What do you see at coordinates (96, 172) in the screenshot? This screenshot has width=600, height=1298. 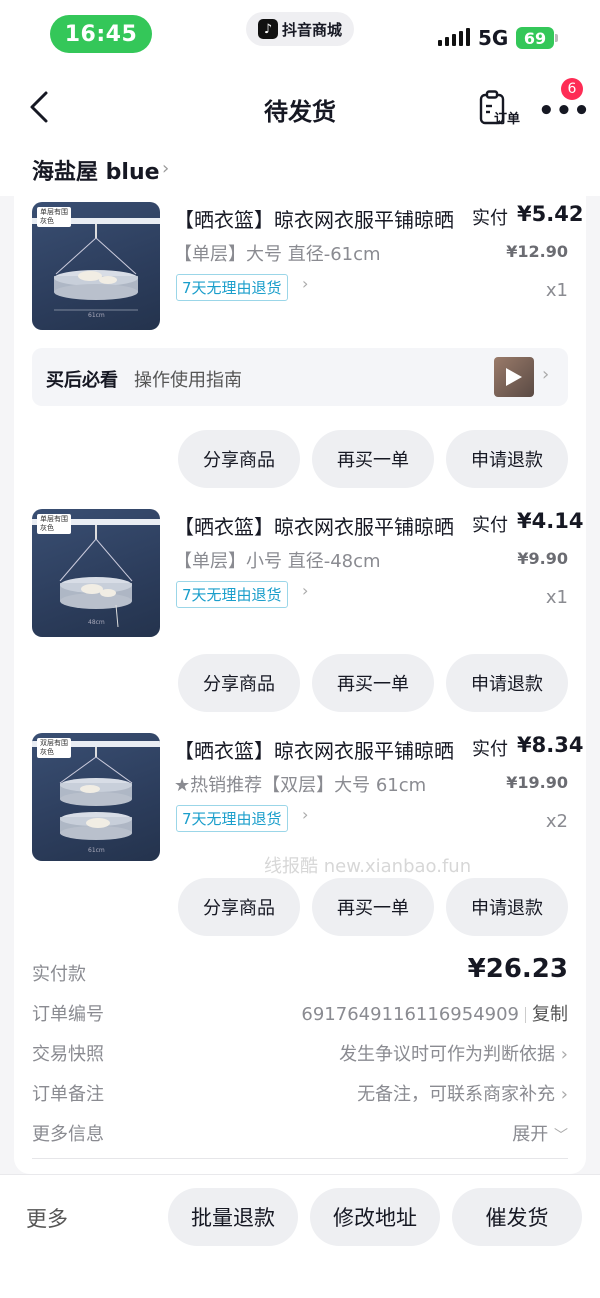 I see `shop-name: 海盐屋 blue` at bounding box center [96, 172].